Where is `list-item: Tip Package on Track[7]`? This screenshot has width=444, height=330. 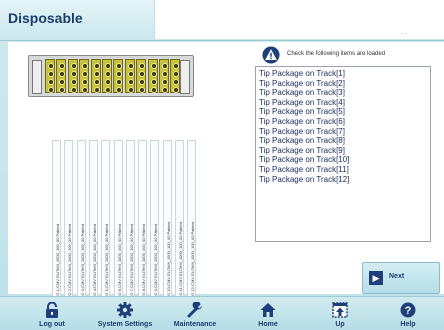 list-item: Tip Package on Track[7] is located at coordinates (302, 131).